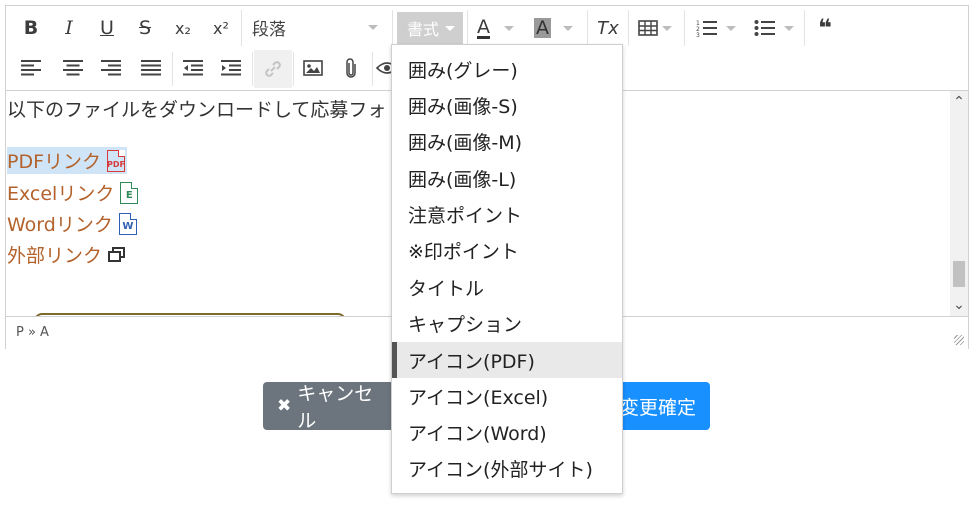 This screenshot has height=505, width=977. Describe the element at coordinates (507, 178) in the screenshot. I see `style-option: 囲み(画像-L)` at that location.